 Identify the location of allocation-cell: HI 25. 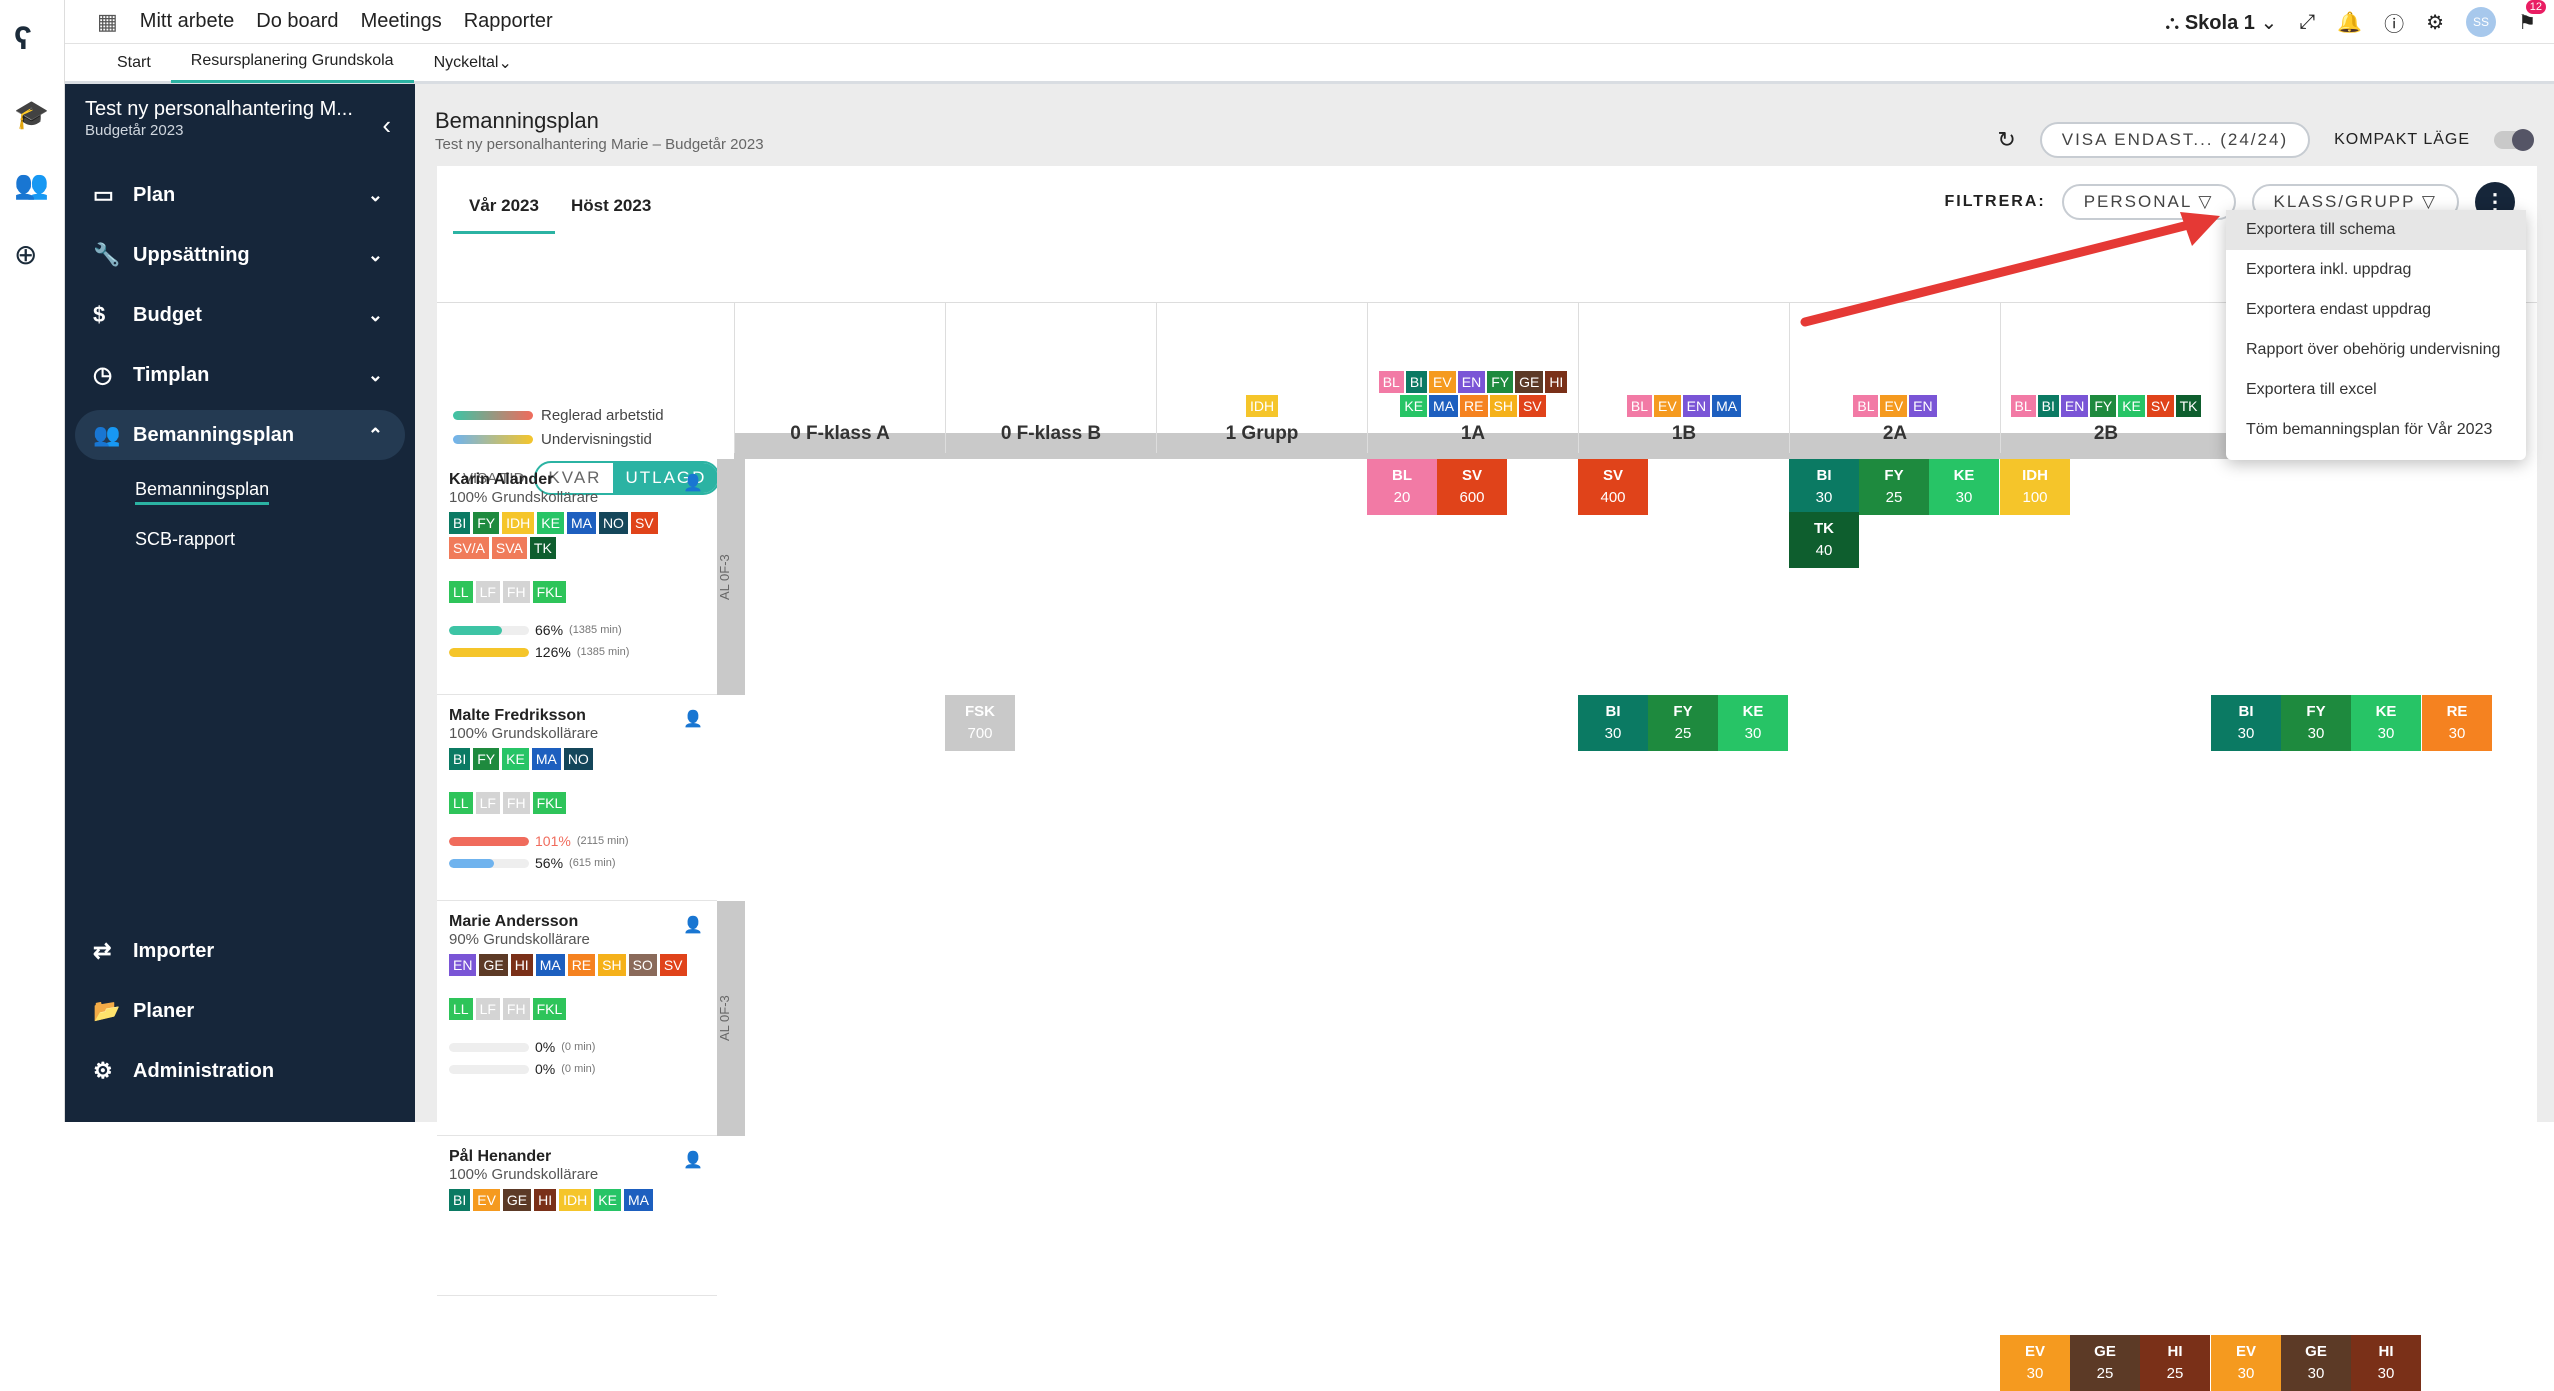
(2175, 1363).